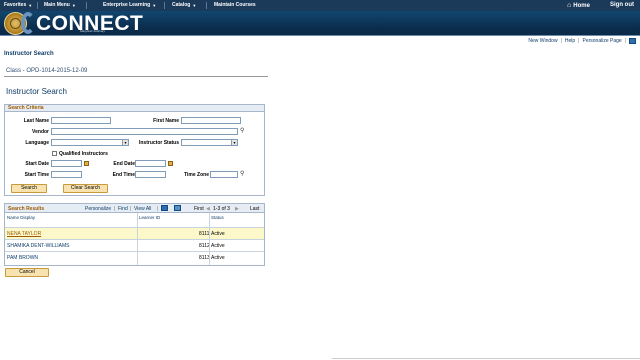 The height and width of the screenshot is (360, 640). I want to click on table-row: NENA TAYLOR 8111 Active, so click(134, 233).